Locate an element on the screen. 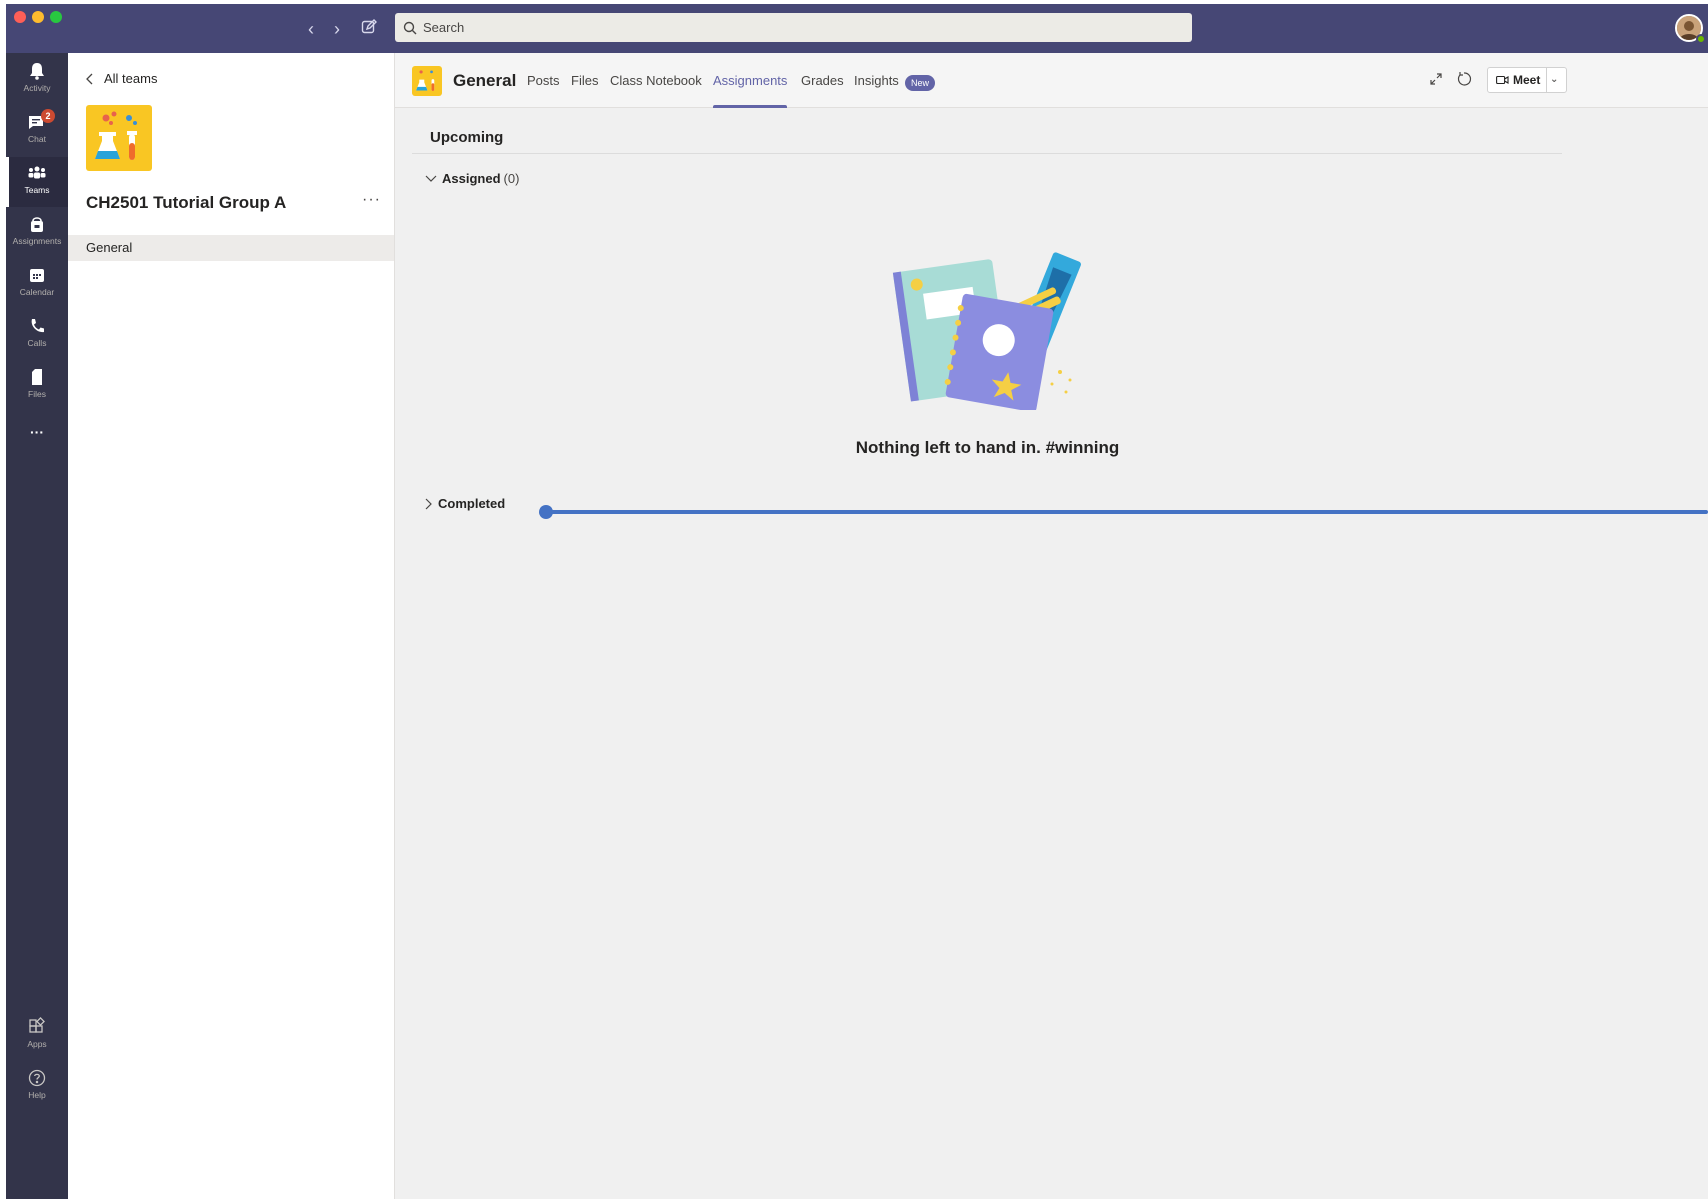 The image size is (1708, 1199). rail-label: Files is located at coordinates (37, 394).